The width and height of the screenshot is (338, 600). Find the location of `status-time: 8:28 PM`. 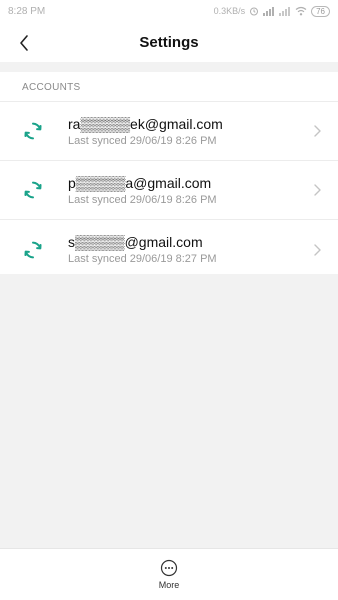

status-time: 8:28 PM is located at coordinates (27, 11).